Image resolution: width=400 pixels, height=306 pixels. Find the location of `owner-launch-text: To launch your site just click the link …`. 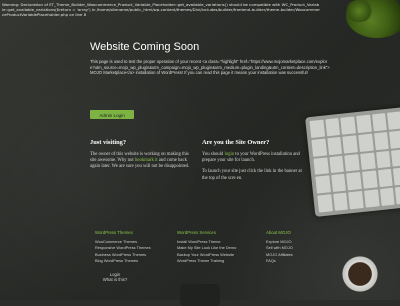

owner-launch-text: To launch your site just click the link … is located at coordinates (252, 175).